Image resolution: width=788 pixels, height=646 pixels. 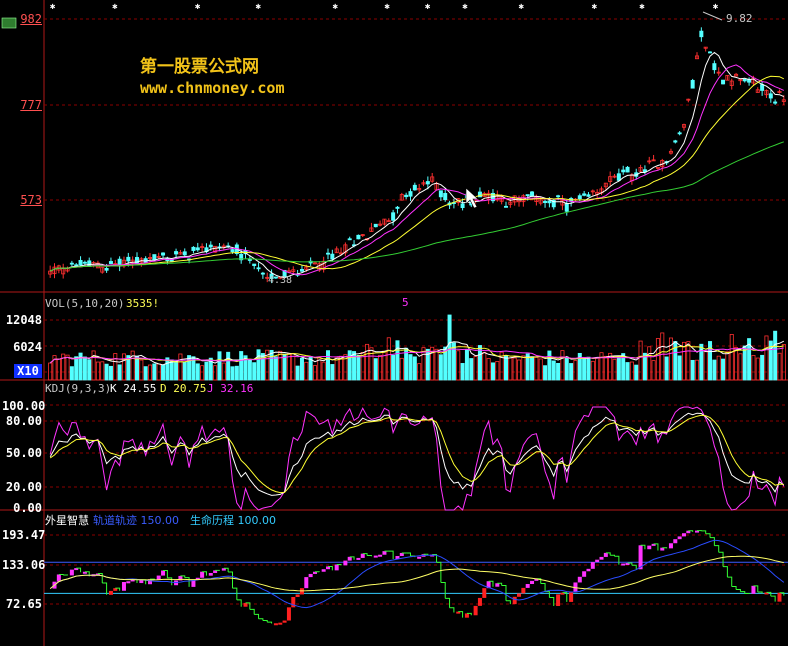 What do you see at coordinates (67, 520) in the screenshot?
I see `custom-indicator-label: 外星智慧` at bounding box center [67, 520].